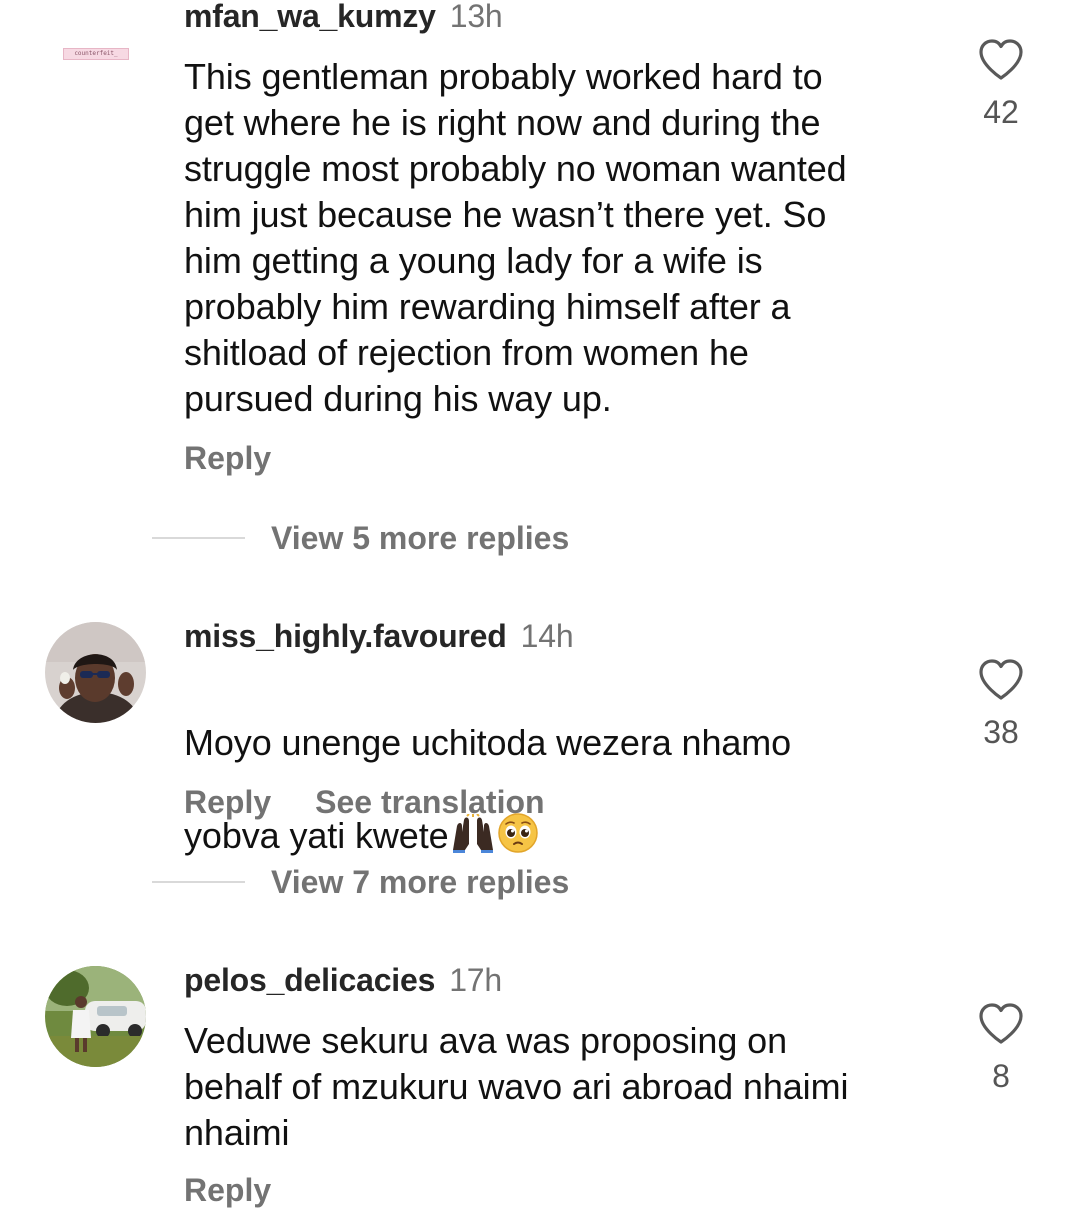  What do you see at coordinates (429, 802) in the screenshot?
I see `see-translation-button: See translation` at bounding box center [429, 802].